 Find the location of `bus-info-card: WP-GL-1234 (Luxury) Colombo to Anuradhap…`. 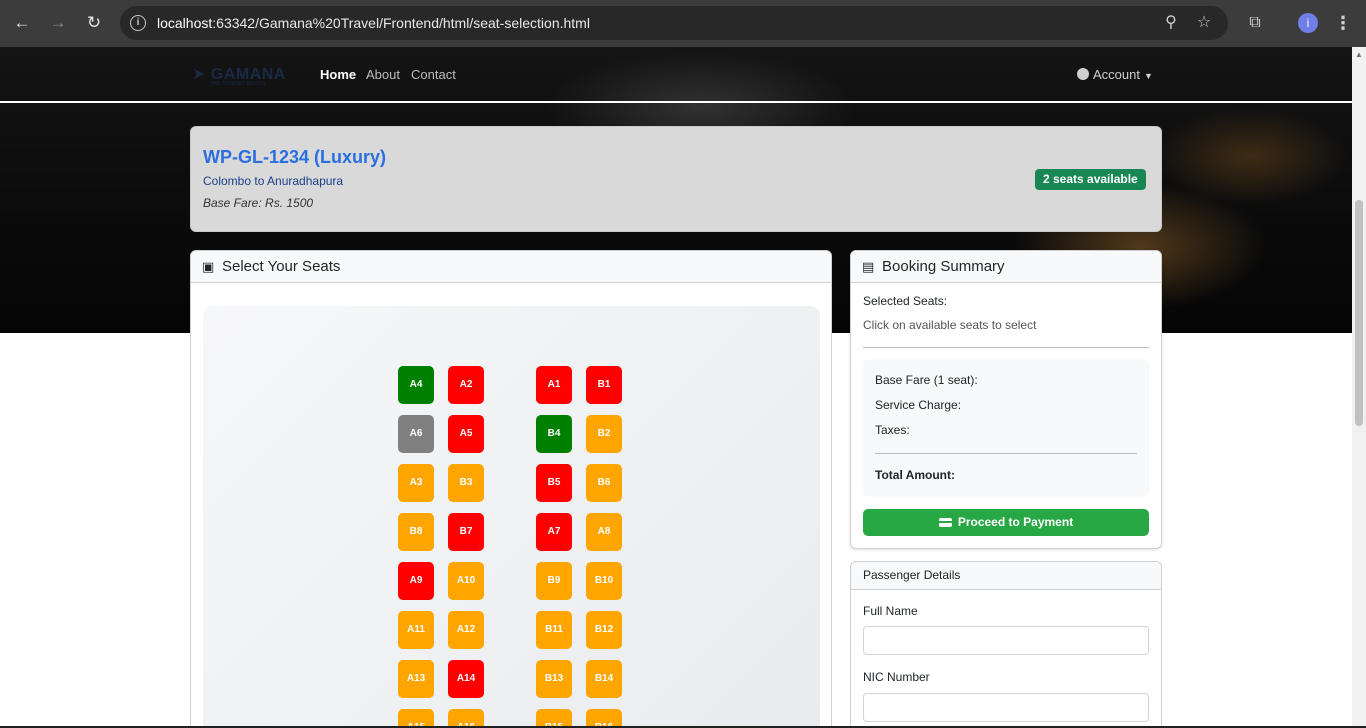

bus-info-card: WP-GL-1234 (Luxury) Colombo to Anuradhap… is located at coordinates (676, 179).